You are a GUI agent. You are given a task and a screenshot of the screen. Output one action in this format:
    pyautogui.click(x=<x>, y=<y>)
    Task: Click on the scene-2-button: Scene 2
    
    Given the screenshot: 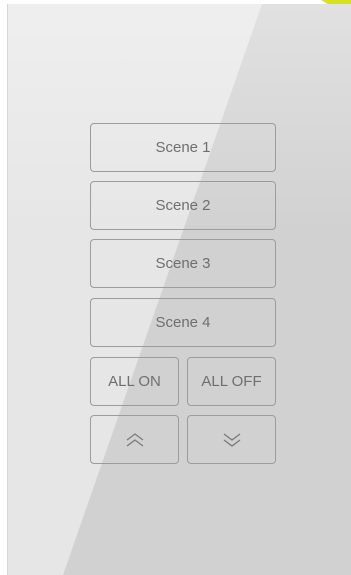 What is the action you would take?
    pyautogui.click(x=183, y=205)
    